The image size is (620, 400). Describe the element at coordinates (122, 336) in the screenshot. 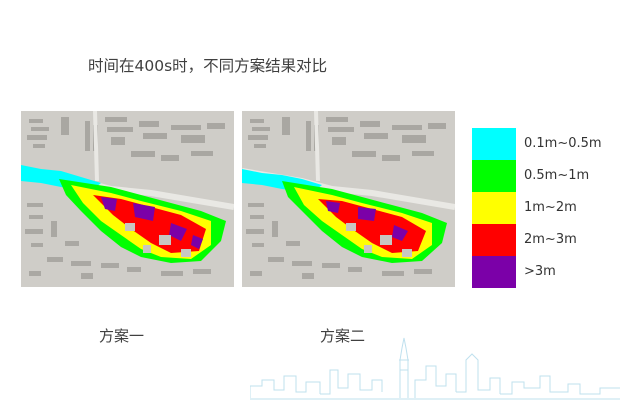

I see `scheme-1-caption: 方案一` at that location.